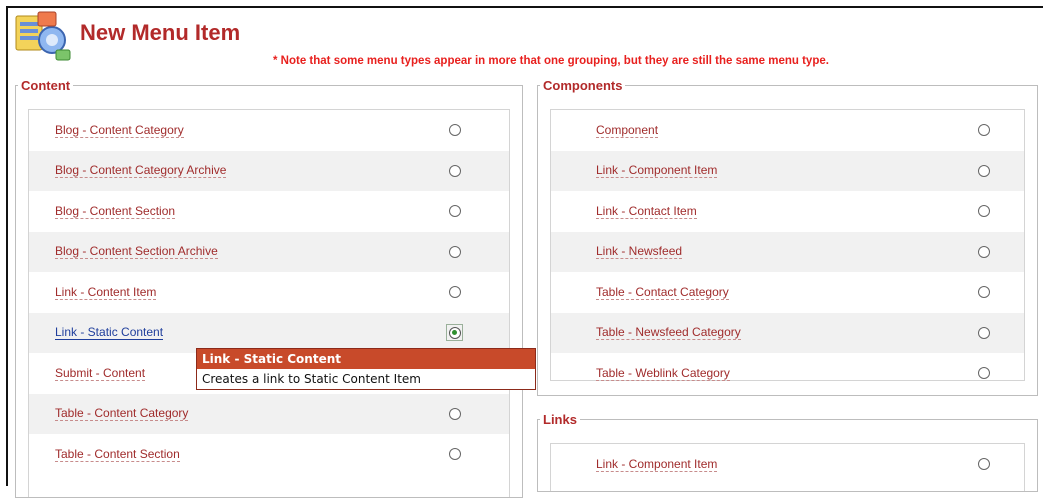  What do you see at coordinates (787, 211) in the screenshot?
I see `components-row-link-contact-item: Link - Contact Item` at bounding box center [787, 211].